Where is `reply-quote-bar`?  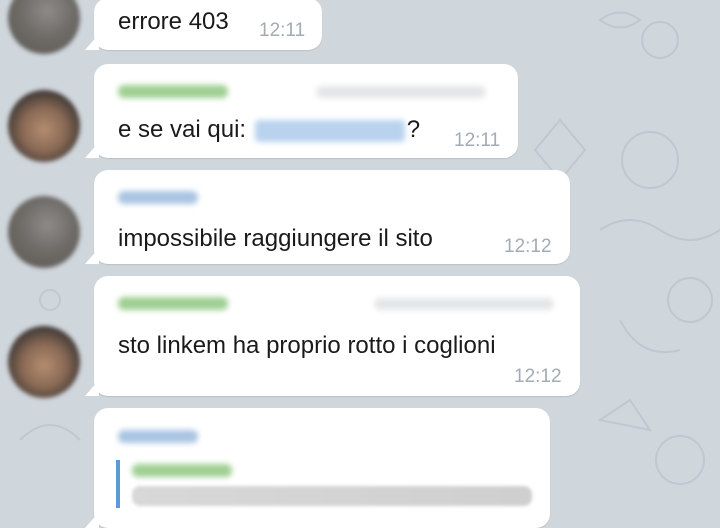
reply-quote-bar is located at coordinates (118, 484).